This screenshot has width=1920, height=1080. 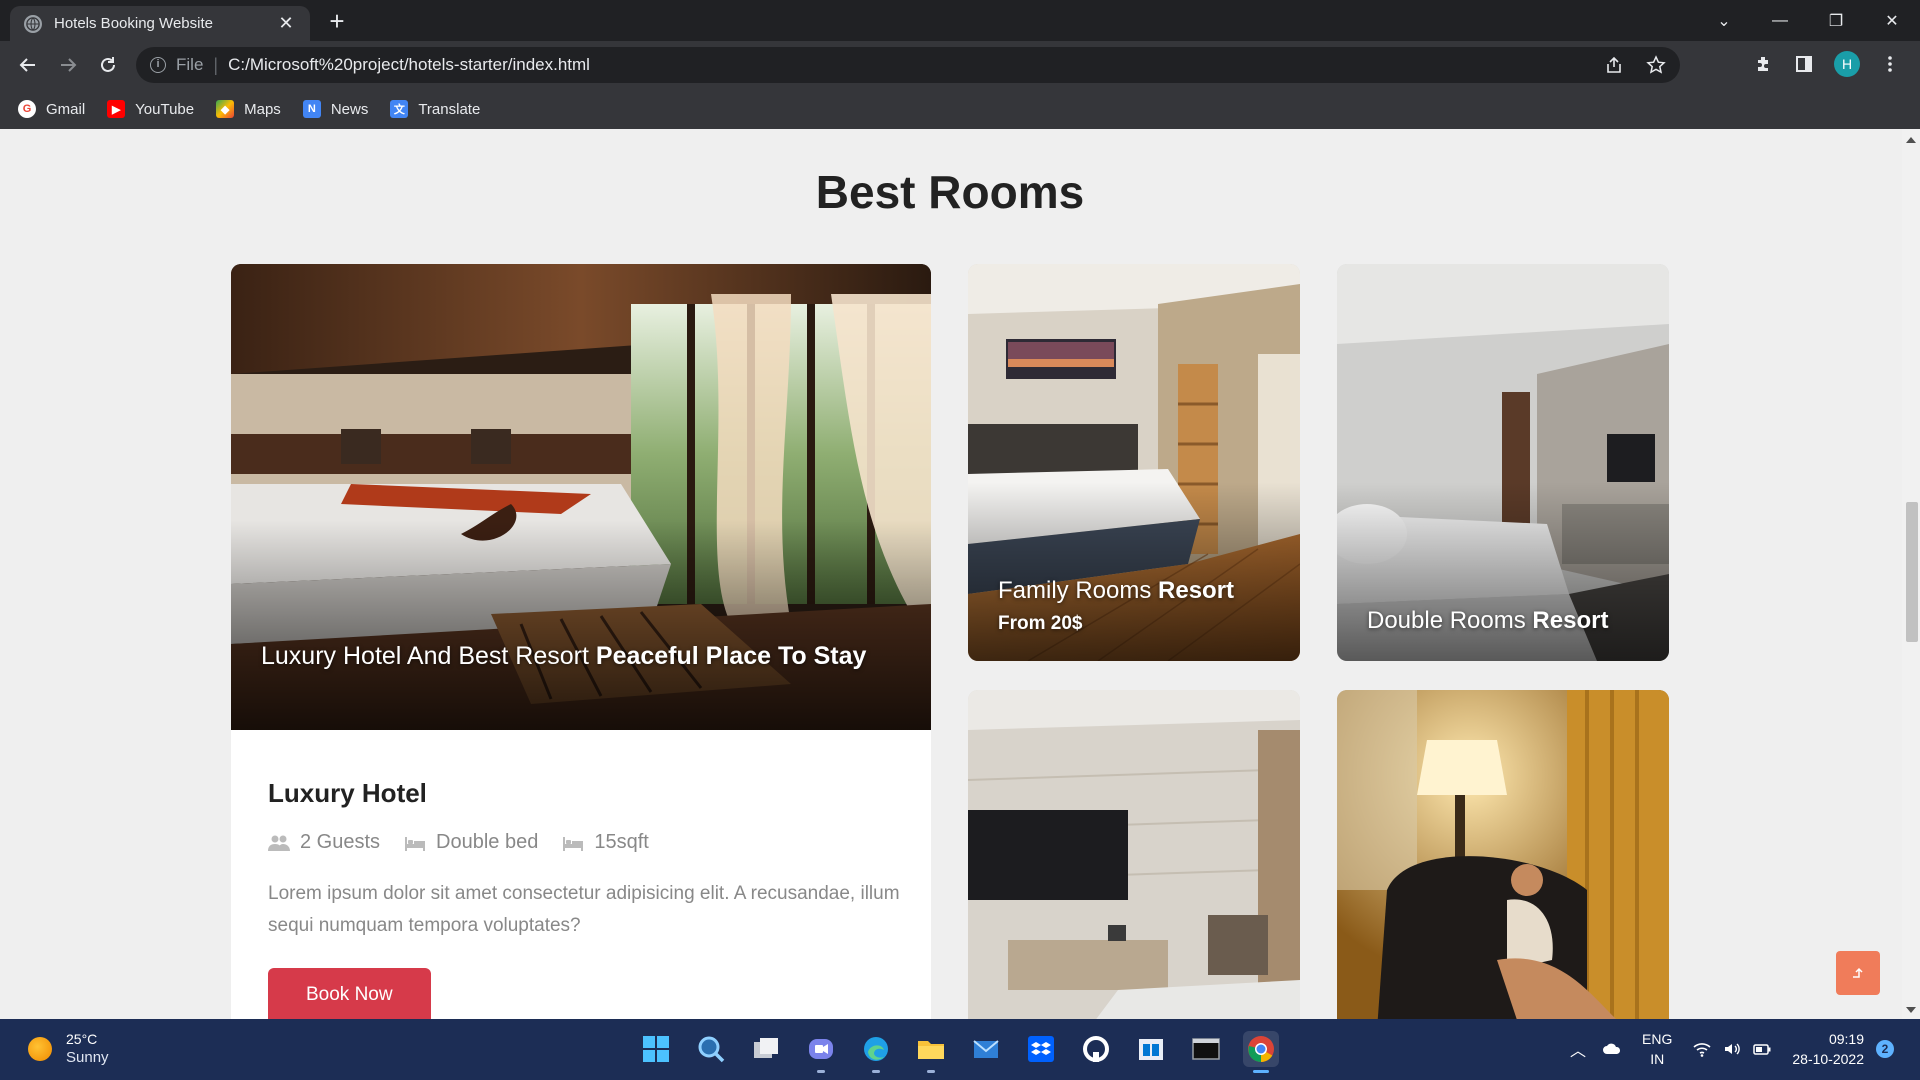 I want to click on window-controls: ⌄ — ❐ ✕, so click(x=1808, y=20).